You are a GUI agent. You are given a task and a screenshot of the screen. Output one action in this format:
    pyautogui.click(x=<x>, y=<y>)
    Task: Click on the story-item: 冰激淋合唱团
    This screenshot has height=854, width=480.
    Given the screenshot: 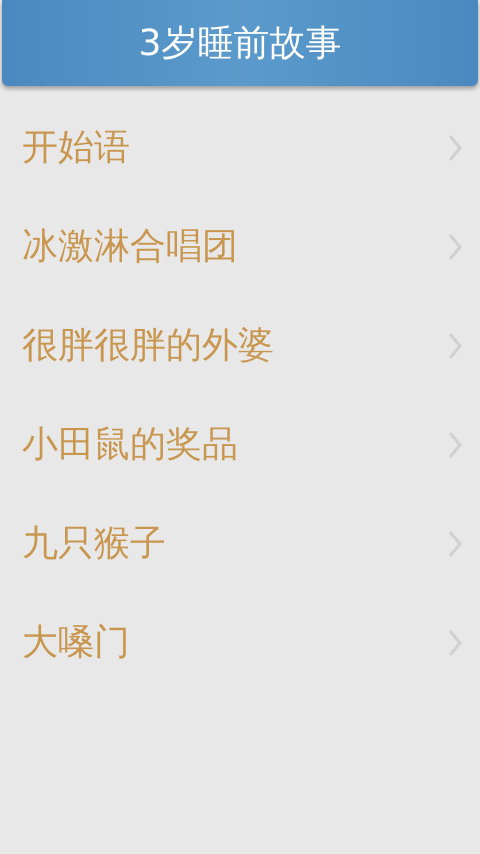 What is the action you would take?
    pyautogui.click(x=240, y=246)
    